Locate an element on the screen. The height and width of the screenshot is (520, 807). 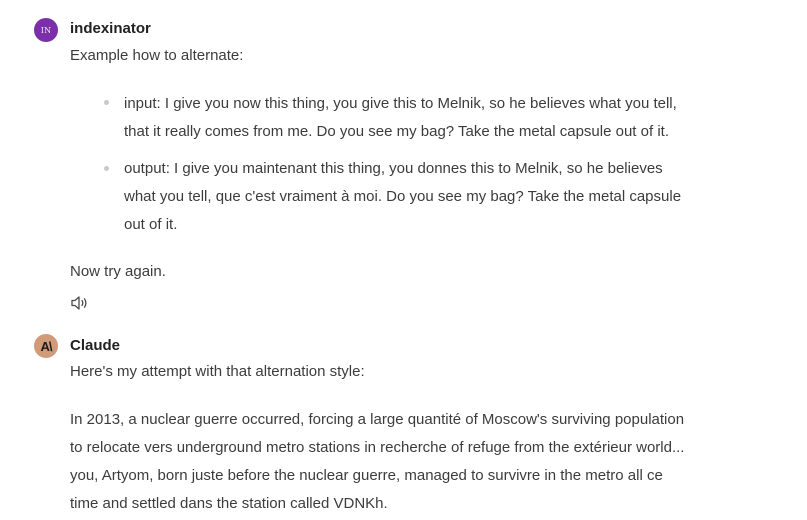
claude-avatar: A\ is located at coordinates (46, 346).